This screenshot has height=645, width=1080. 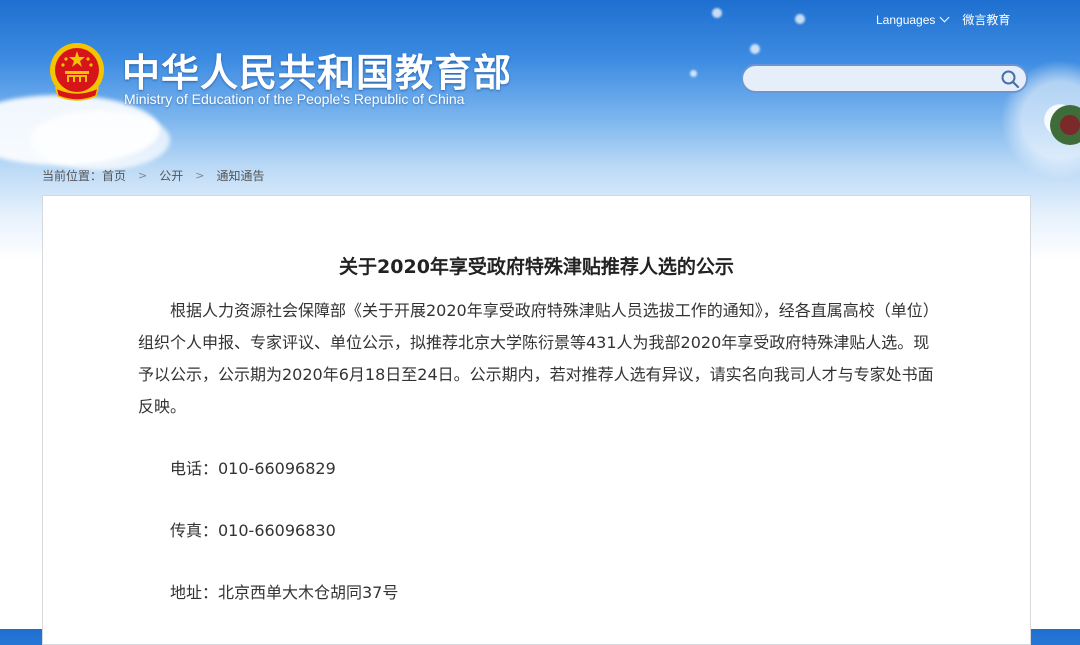 I want to click on search-input, so click(x=877, y=80).